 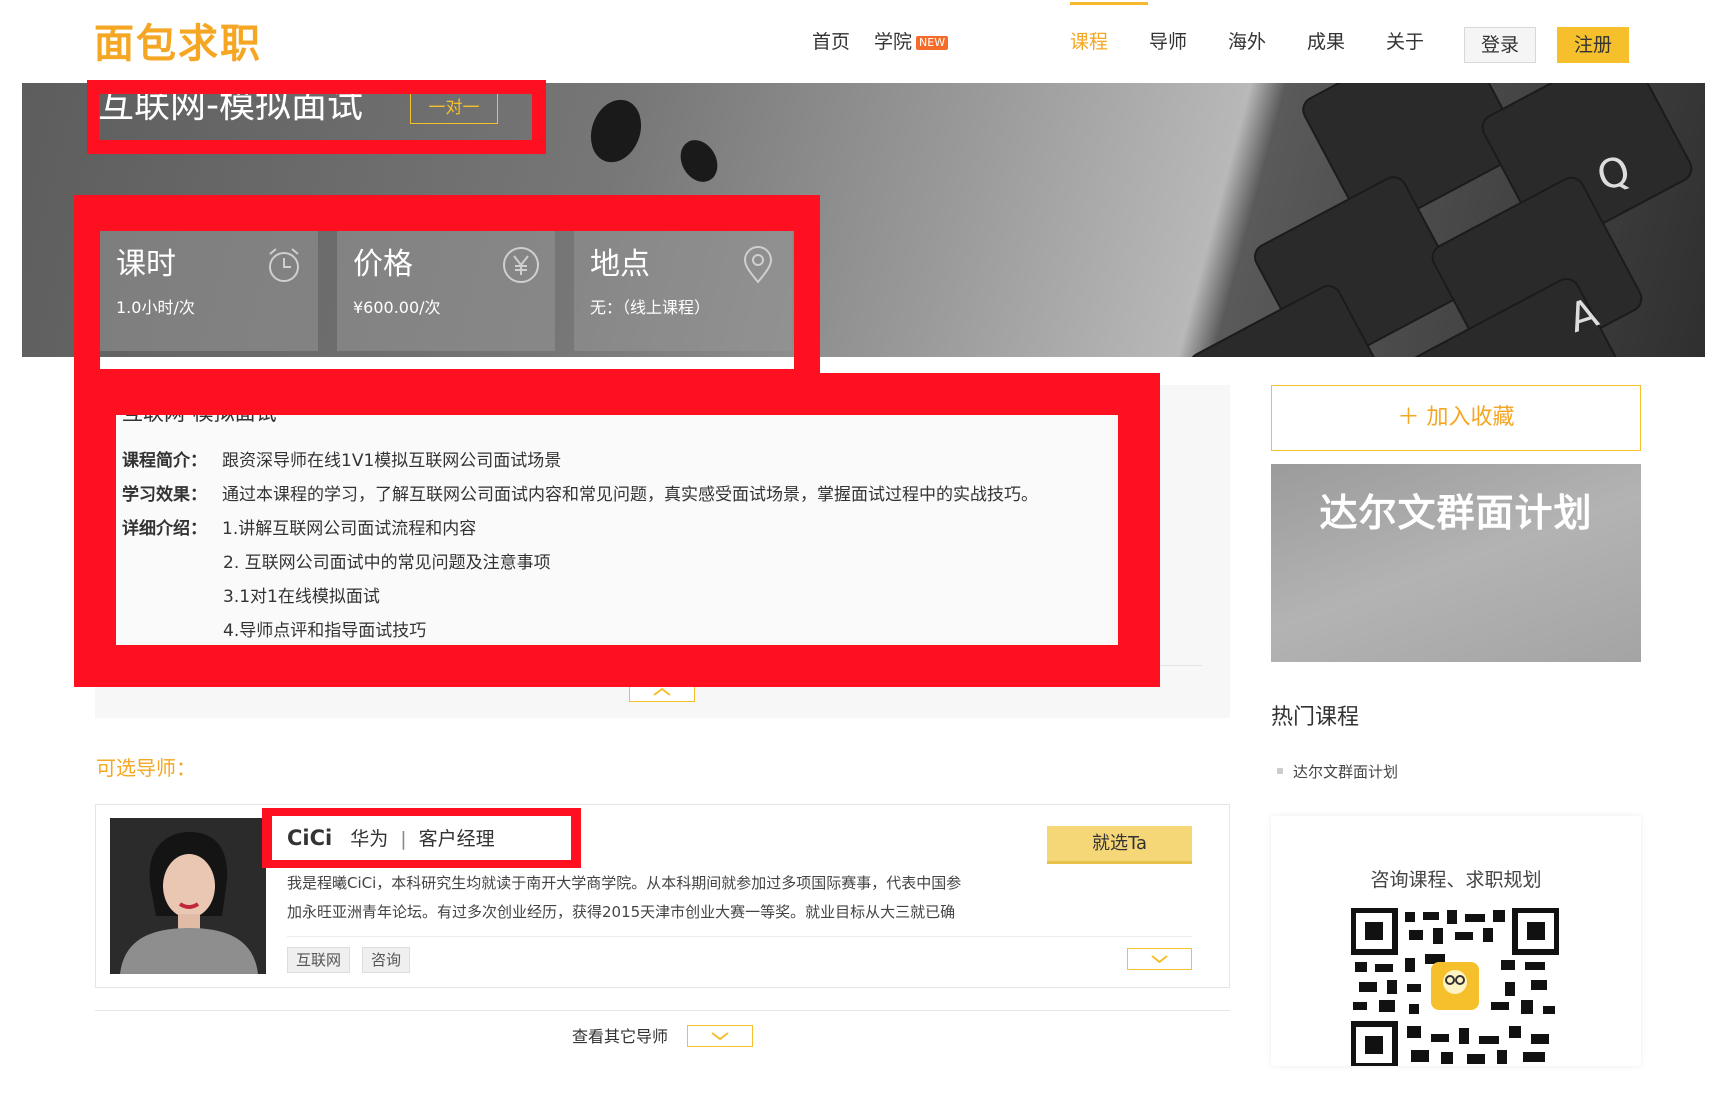 I want to click on top-nav-bar: 面包求职 首页 学院 NEW 课程 导师 海外 成果 关于 登录 注册, so click(x=863, y=41).